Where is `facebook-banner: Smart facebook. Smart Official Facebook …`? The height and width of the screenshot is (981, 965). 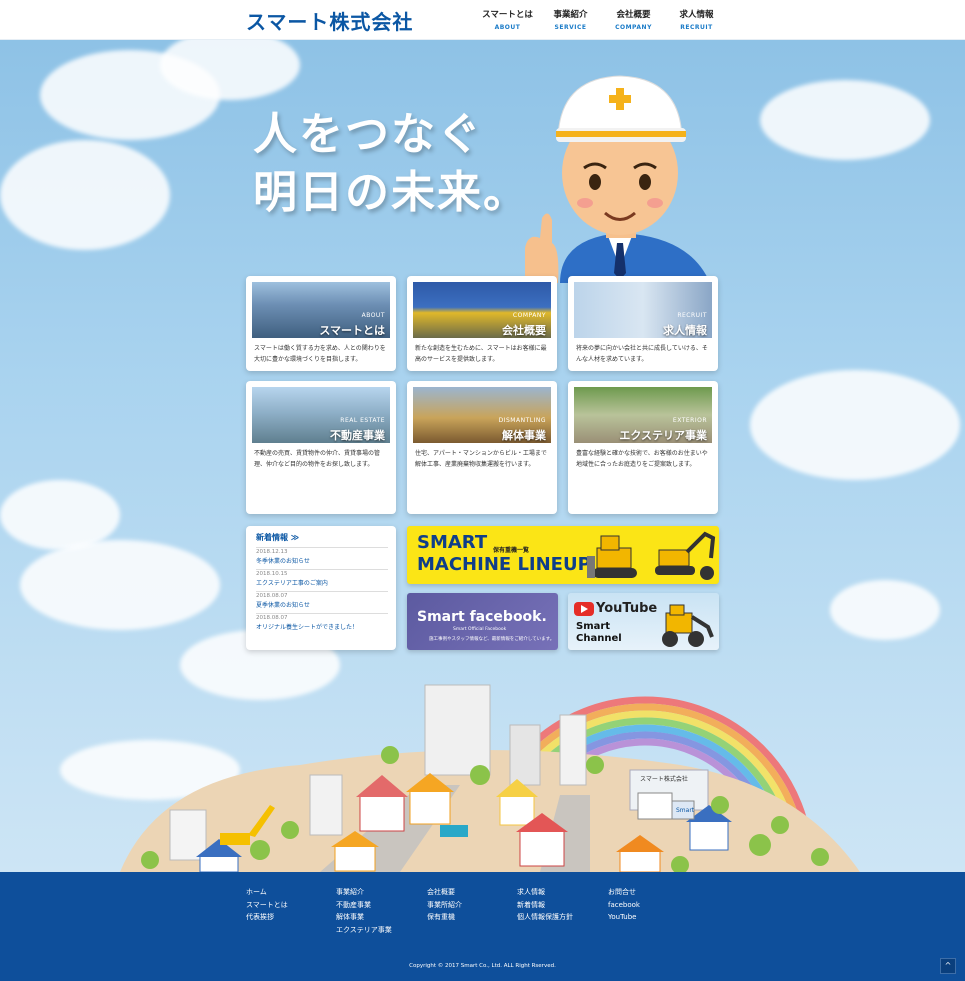 facebook-banner: Smart facebook. Smart Official Facebook … is located at coordinates (482, 621).